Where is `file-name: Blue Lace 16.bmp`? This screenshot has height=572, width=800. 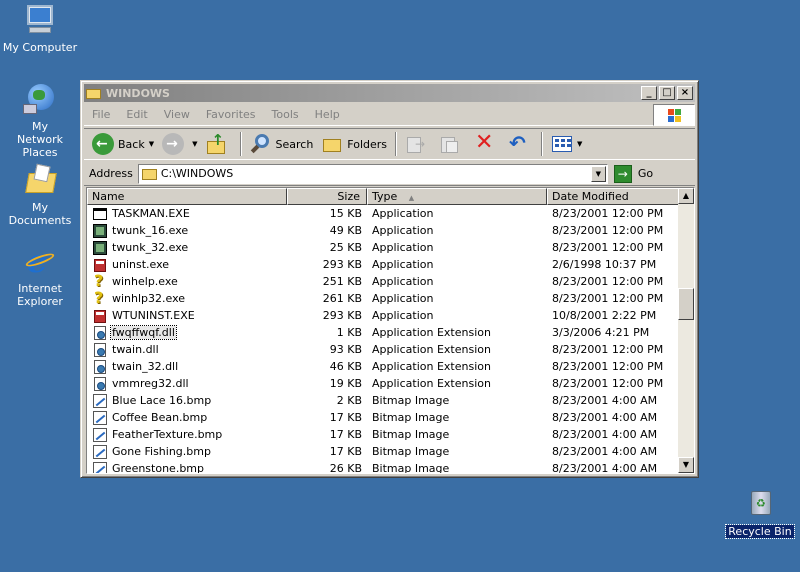 file-name: Blue Lace 16.bmp is located at coordinates (162, 400).